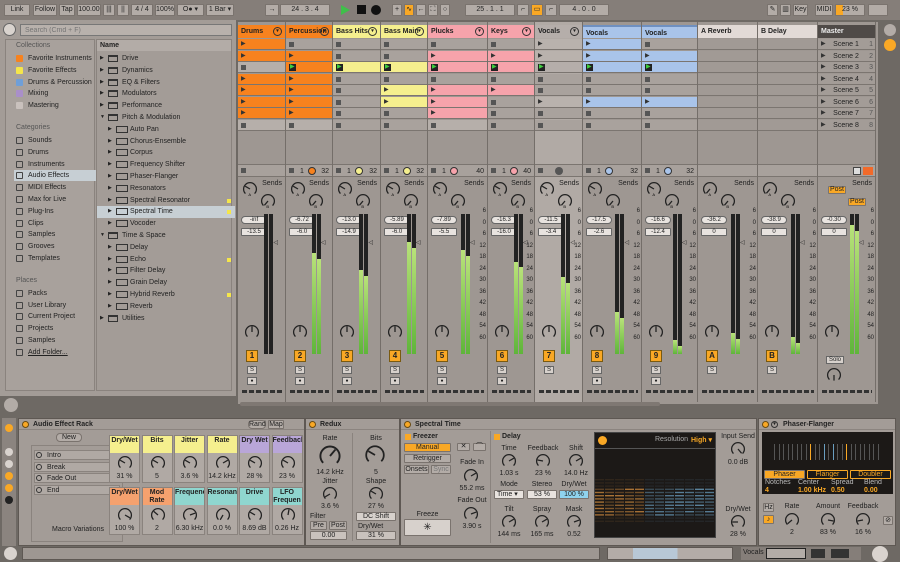 The height and width of the screenshot is (562, 900). Describe the element at coordinates (287, 459) in the screenshot. I see `macro-control: Feedback 23 %` at that location.